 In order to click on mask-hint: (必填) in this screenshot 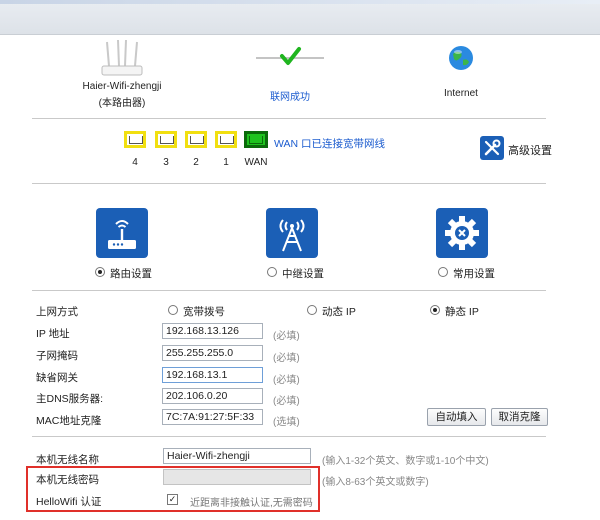, I will do `click(286, 358)`.